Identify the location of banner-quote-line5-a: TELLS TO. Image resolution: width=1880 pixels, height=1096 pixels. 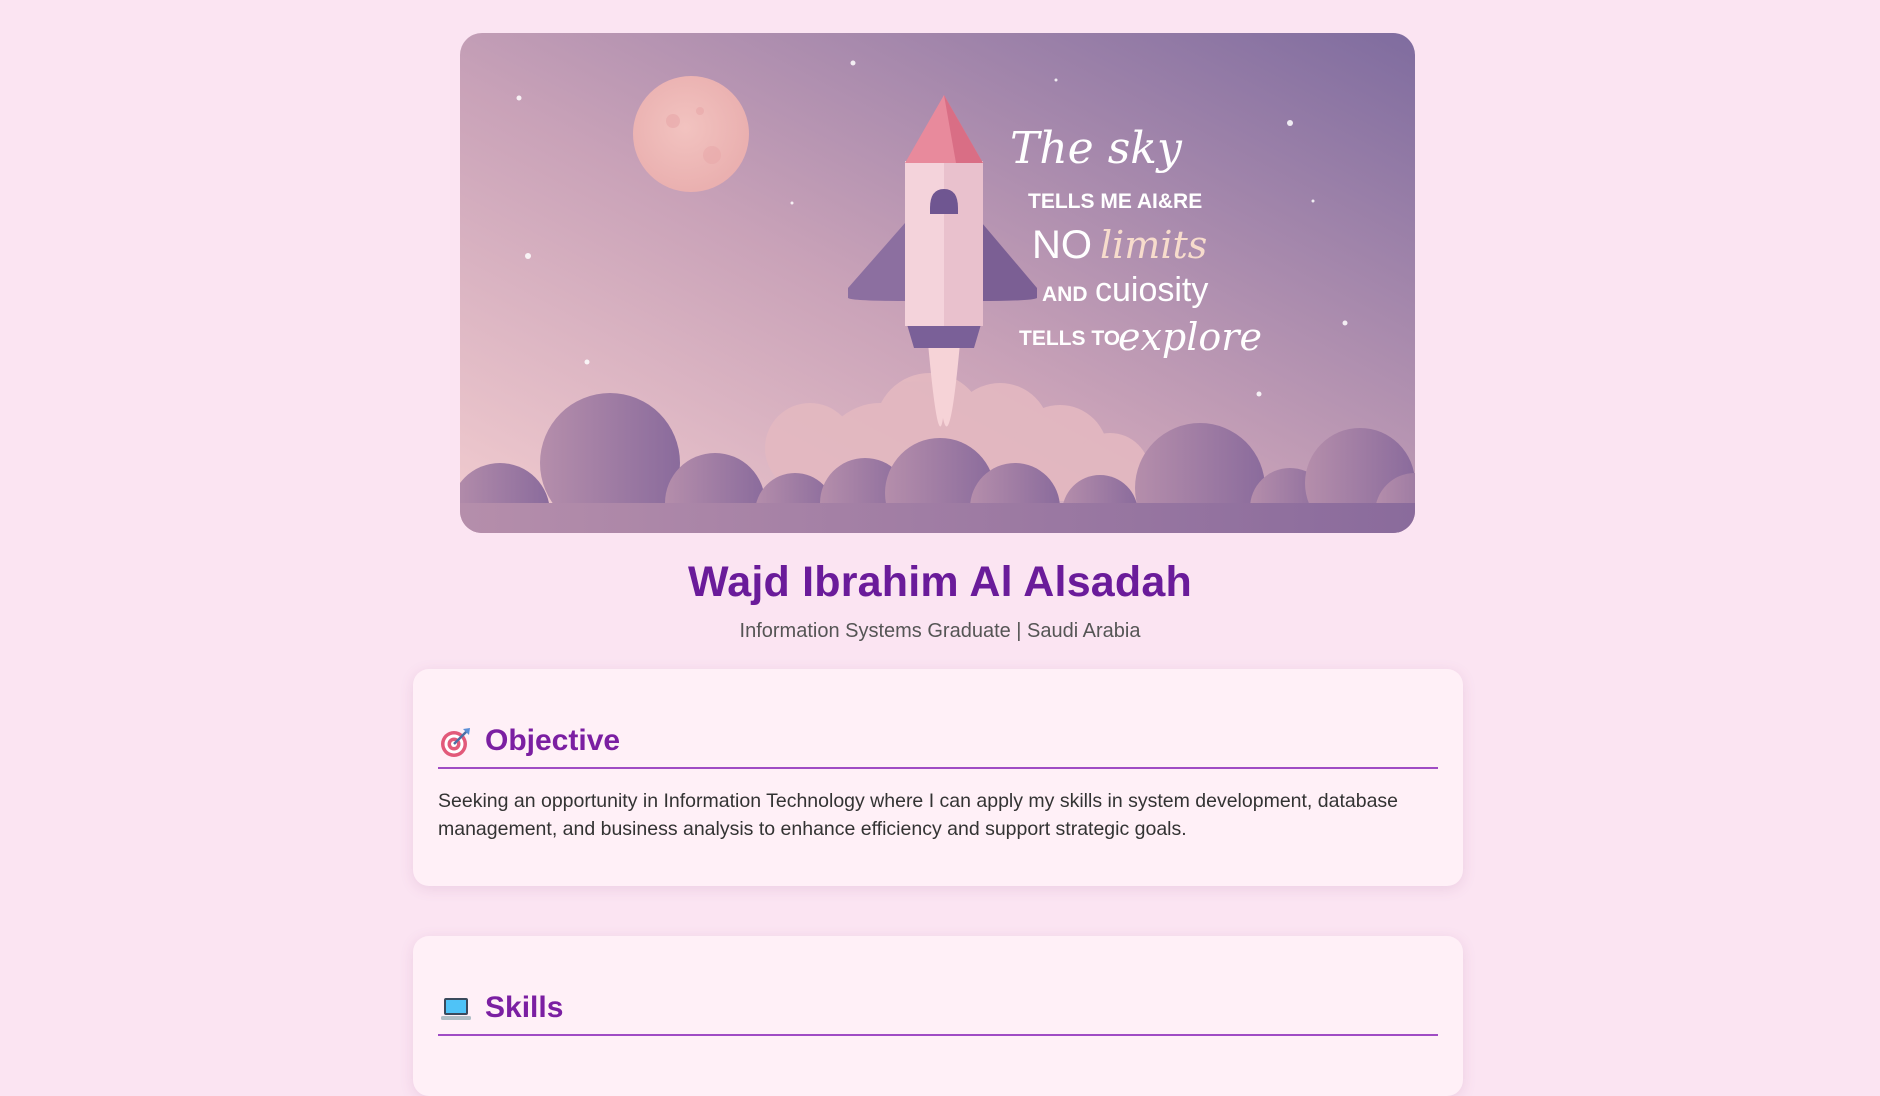
(1069, 338).